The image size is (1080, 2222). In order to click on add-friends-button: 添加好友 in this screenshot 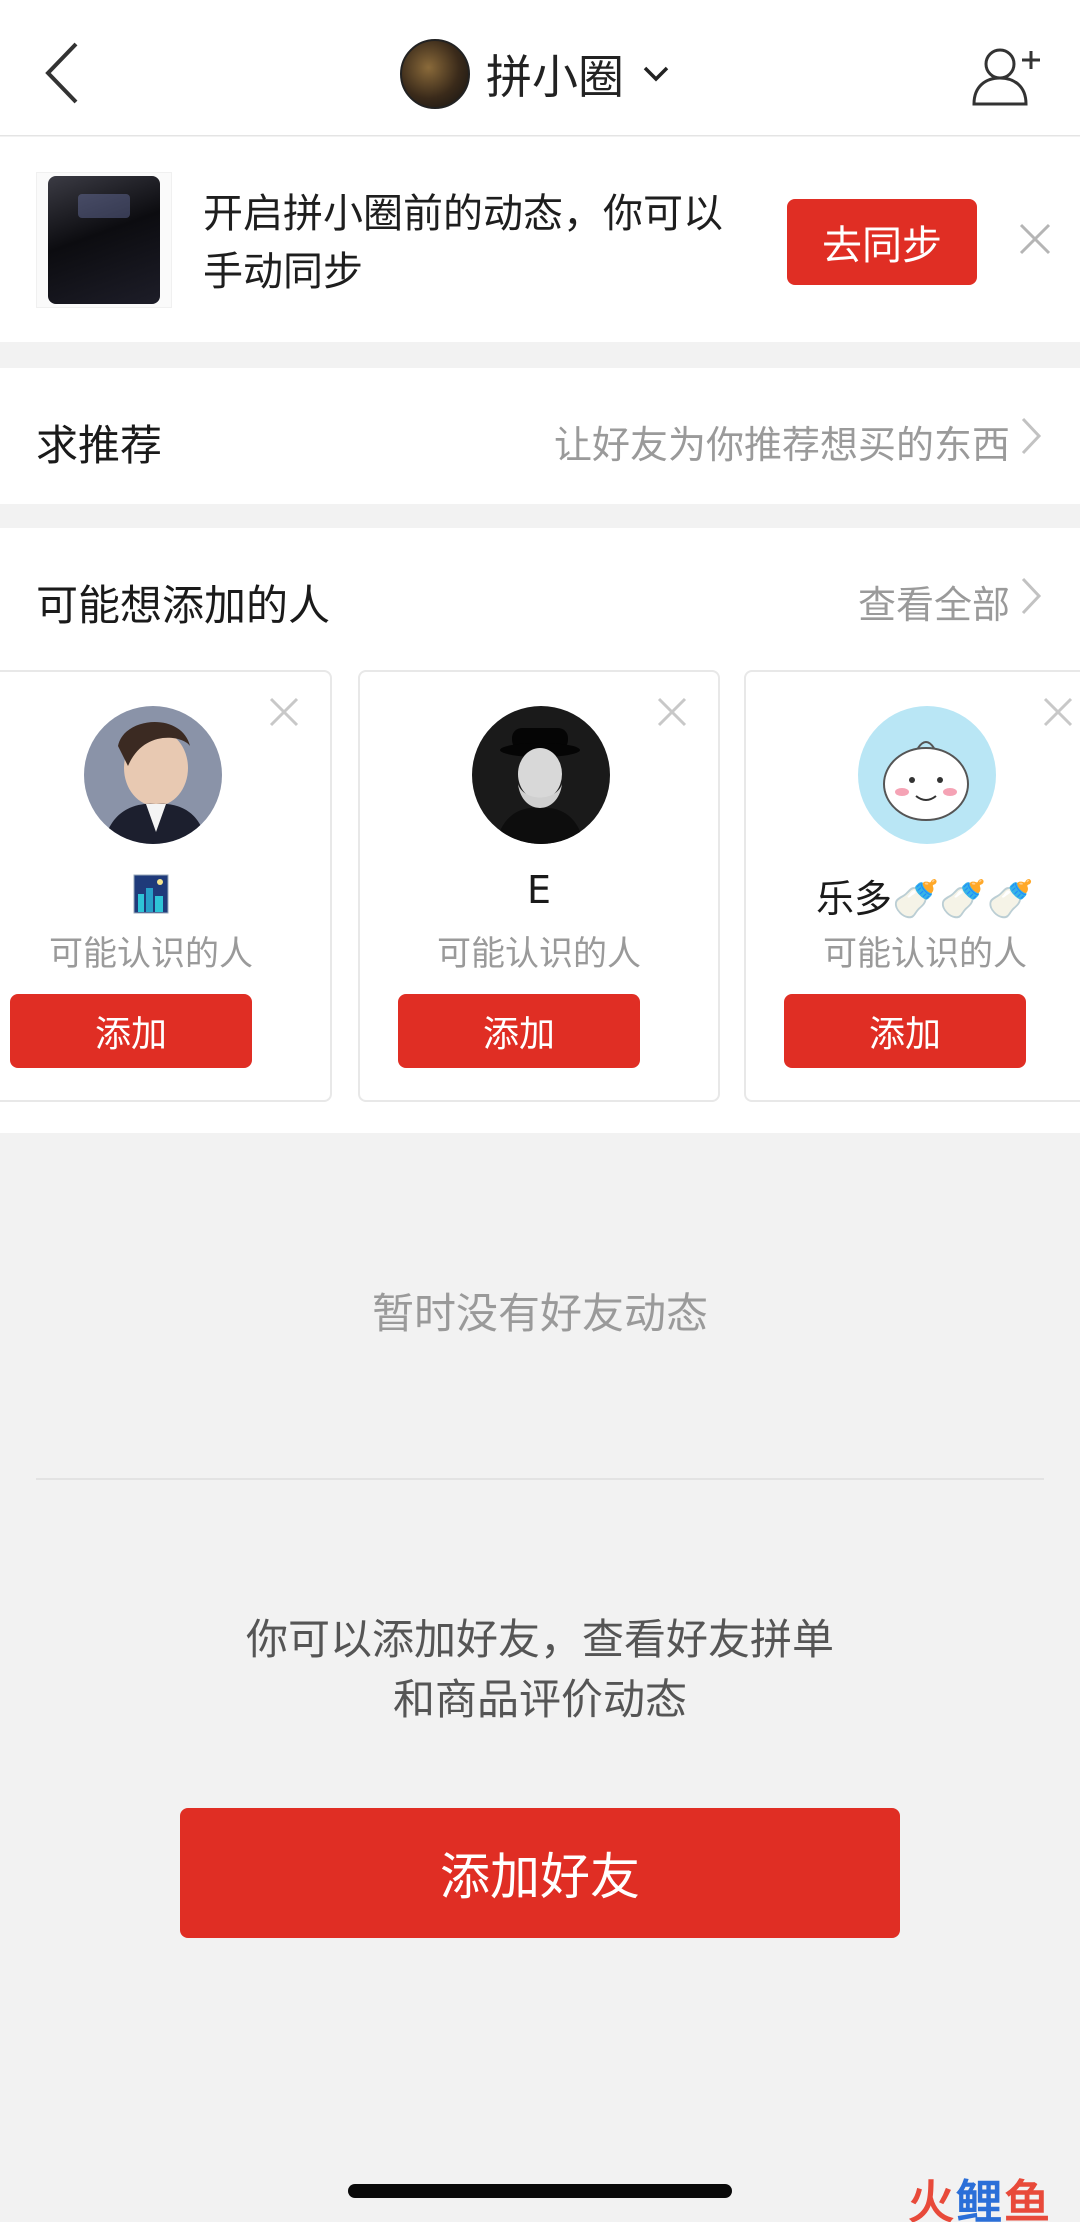, I will do `click(540, 1873)`.